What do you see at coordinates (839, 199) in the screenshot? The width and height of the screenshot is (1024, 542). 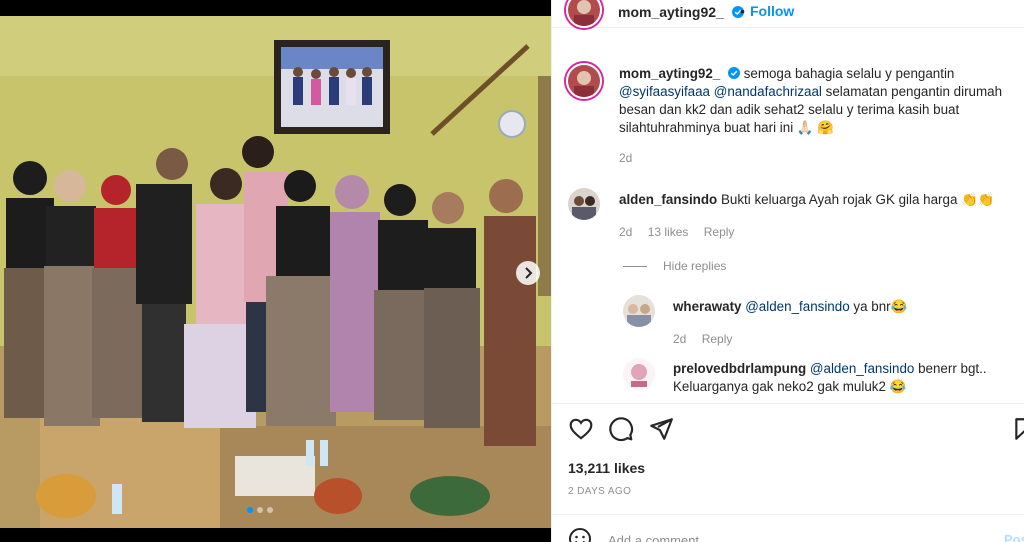 I see `comment-body: Bukti keluarga Ayah rojak GK gila harga` at bounding box center [839, 199].